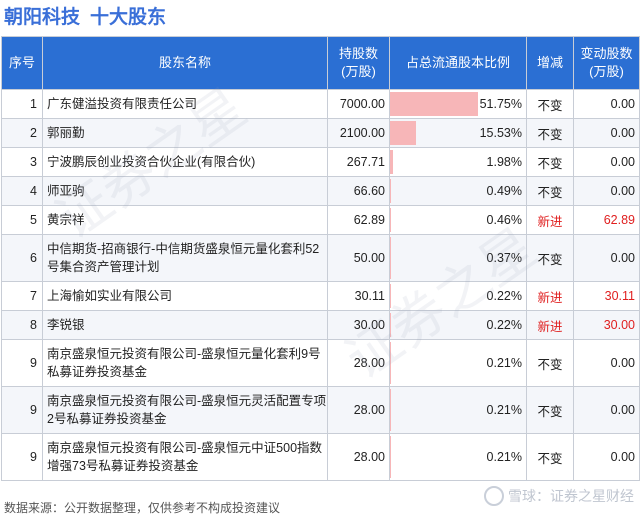 Image resolution: width=640 pixels, height=519 pixels. I want to click on shares-held: 30.11, so click(358, 296).